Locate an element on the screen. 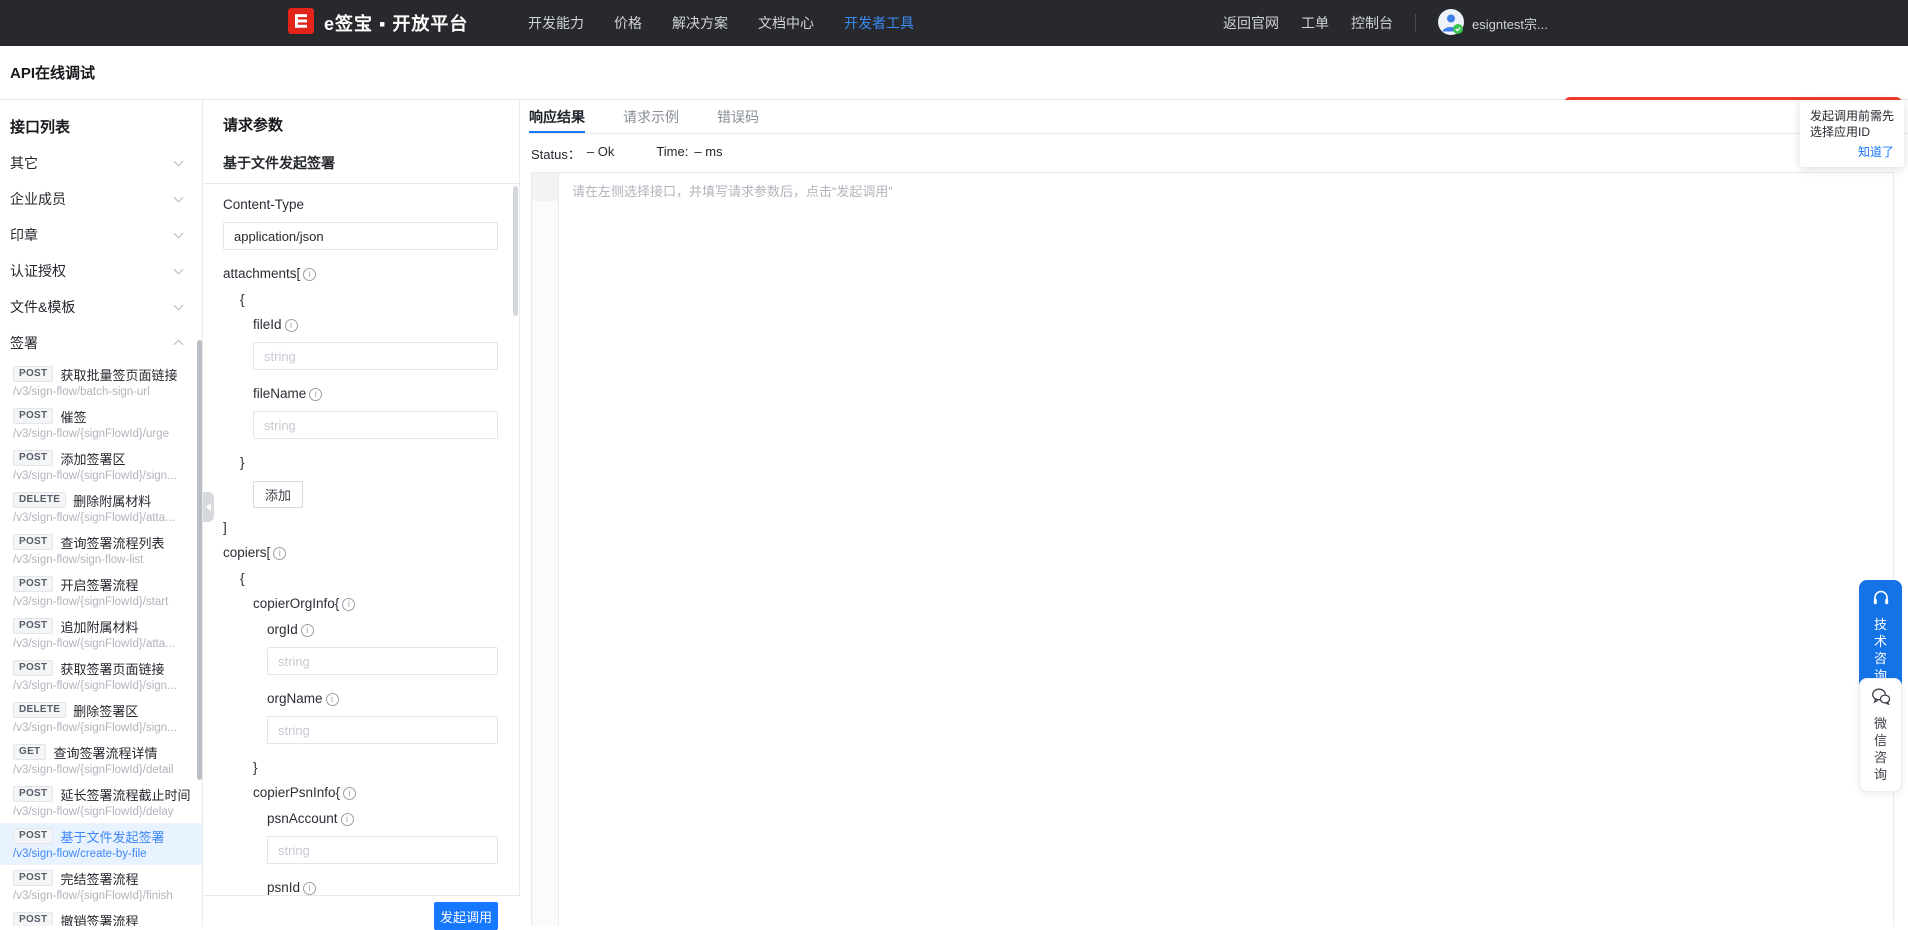 The width and height of the screenshot is (1908, 930). wechat-support-button: 微信咨询 is located at coordinates (1880, 735).